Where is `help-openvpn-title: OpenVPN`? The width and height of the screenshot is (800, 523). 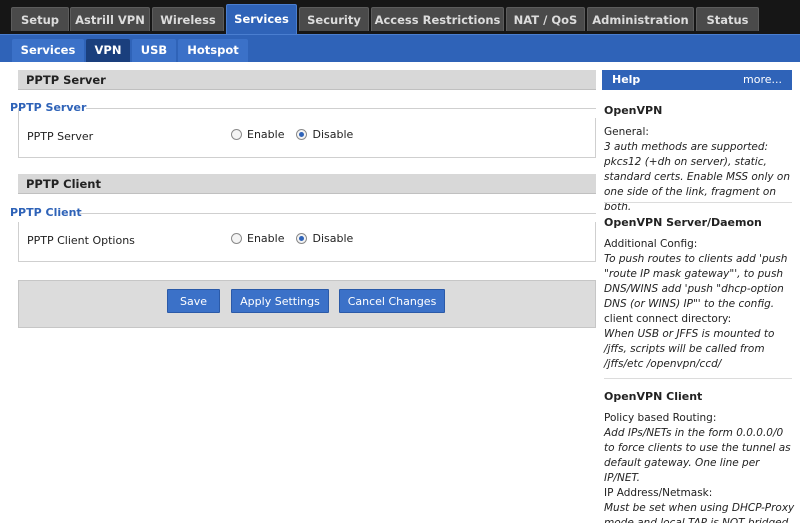
help-openvpn-title: OpenVPN is located at coordinates (633, 110).